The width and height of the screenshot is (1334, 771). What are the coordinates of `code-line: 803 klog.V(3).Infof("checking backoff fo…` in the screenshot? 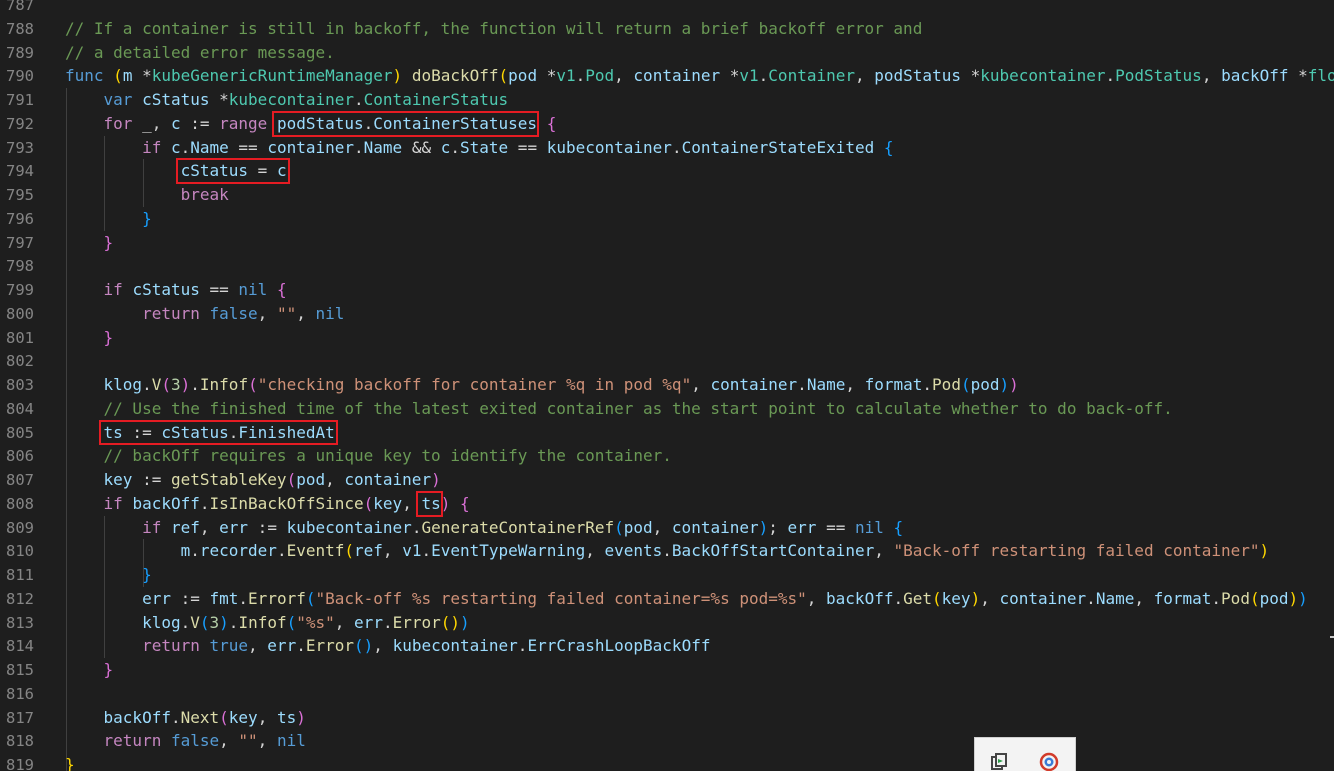 It's located at (667, 385).